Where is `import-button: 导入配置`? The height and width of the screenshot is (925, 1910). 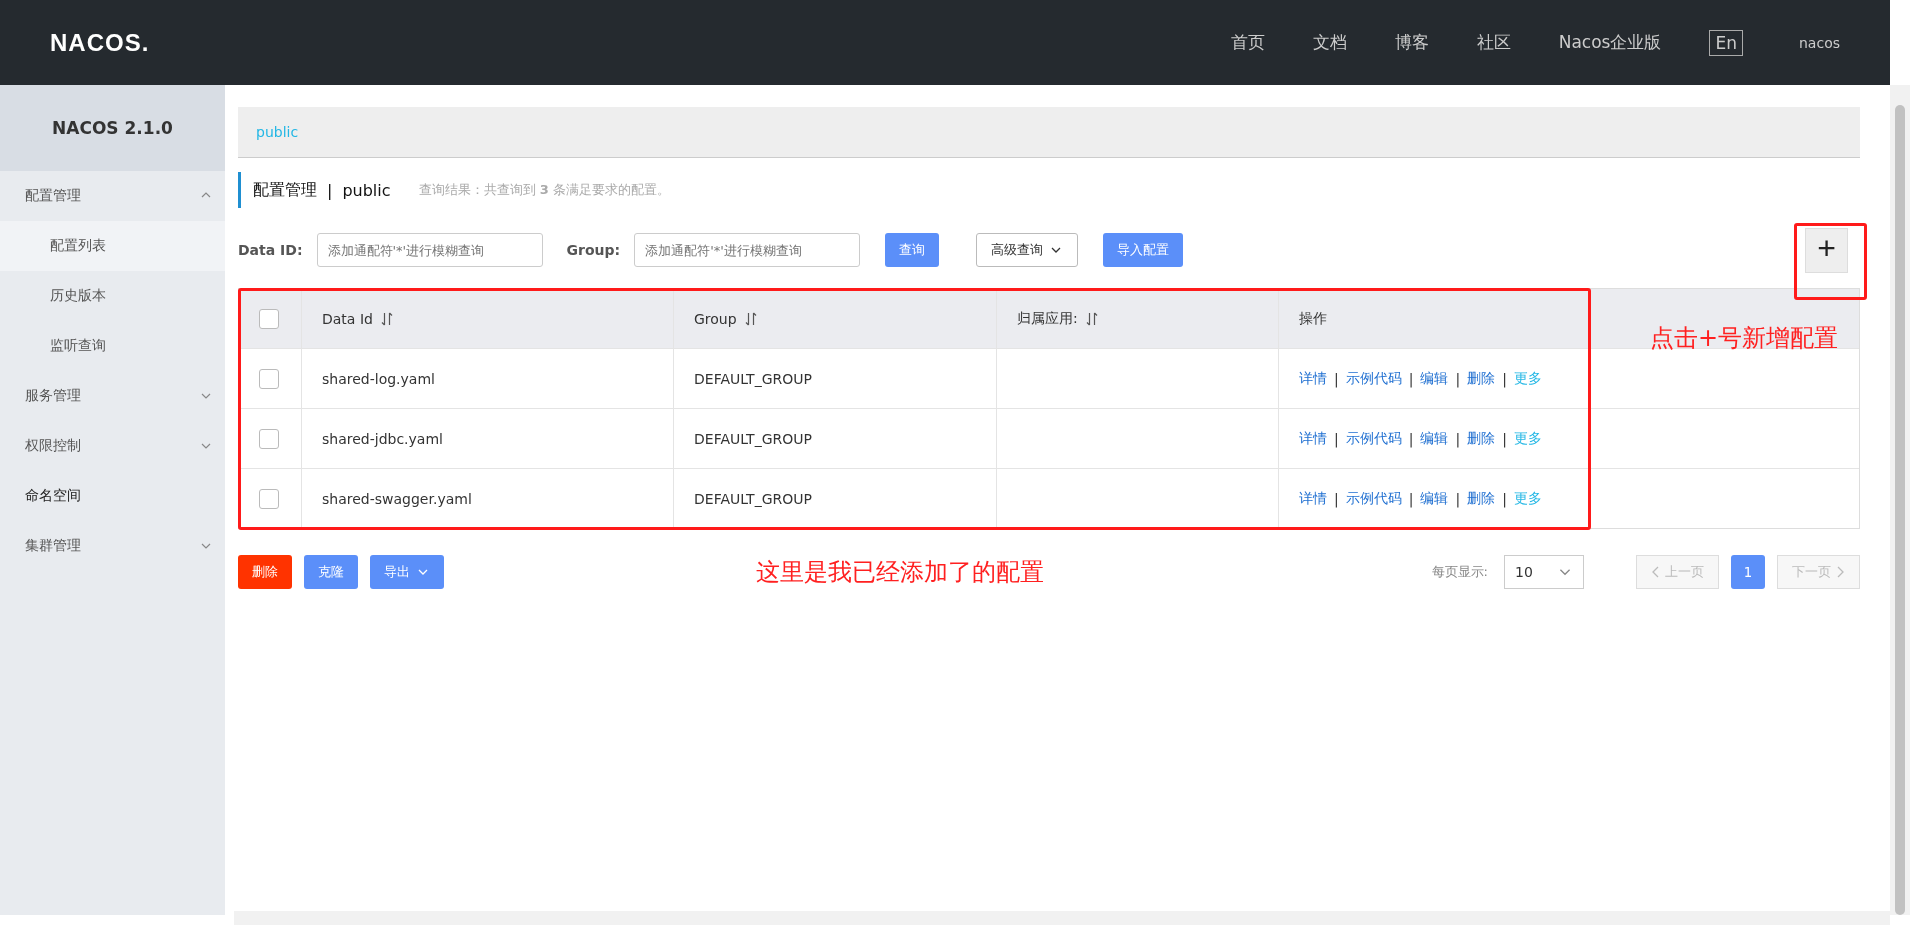 import-button: 导入配置 is located at coordinates (1143, 250).